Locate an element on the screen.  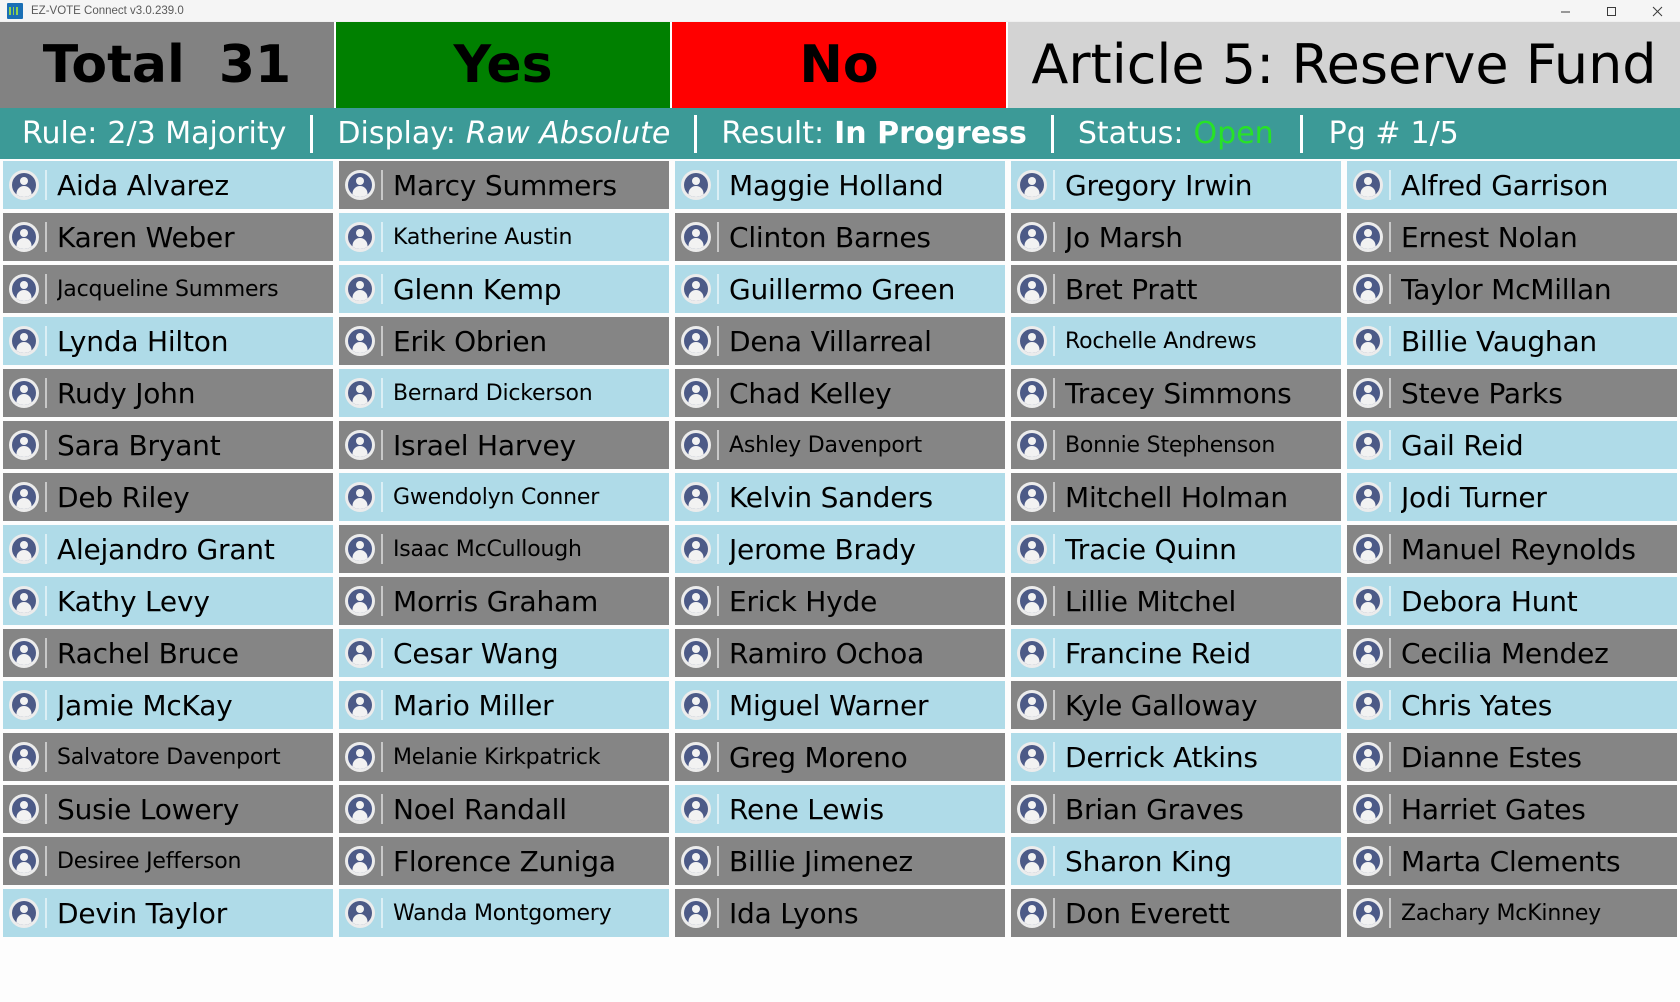
participant-name: Alejandro Grant is located at coordinates (166, 549).